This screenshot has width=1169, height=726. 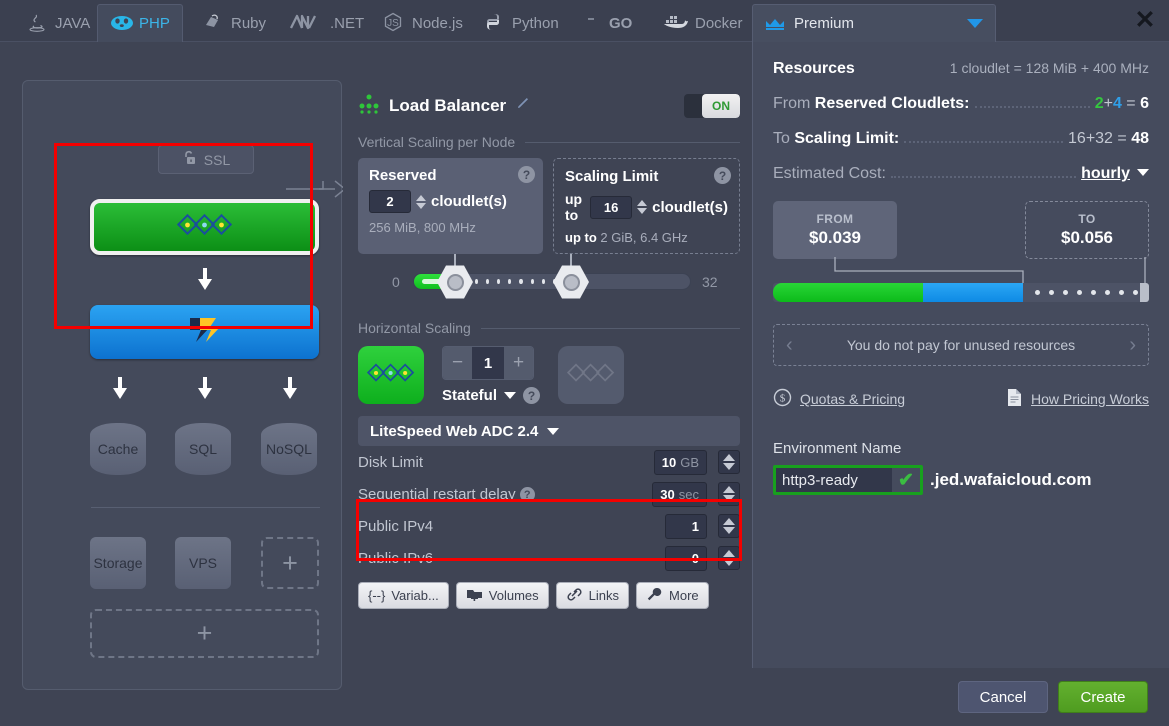 What do you see at coordinates (1104, 138) in the screenshot?
I see `to-b: 32` at bounding box center [1104, 138].